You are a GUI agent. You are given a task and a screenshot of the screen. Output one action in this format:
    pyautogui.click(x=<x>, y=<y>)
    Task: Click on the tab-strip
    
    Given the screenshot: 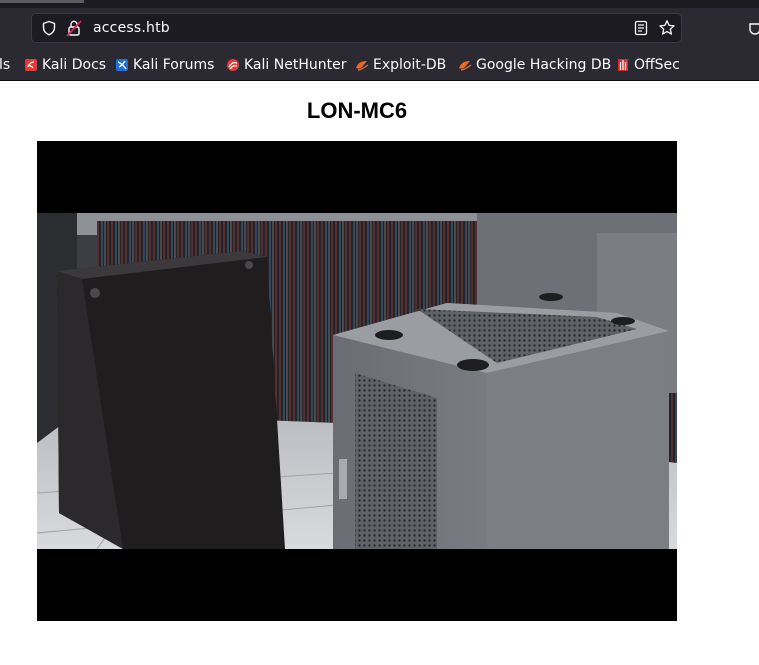 What is the action you would take?
    pyautogui.click(x=379, y=4)
    